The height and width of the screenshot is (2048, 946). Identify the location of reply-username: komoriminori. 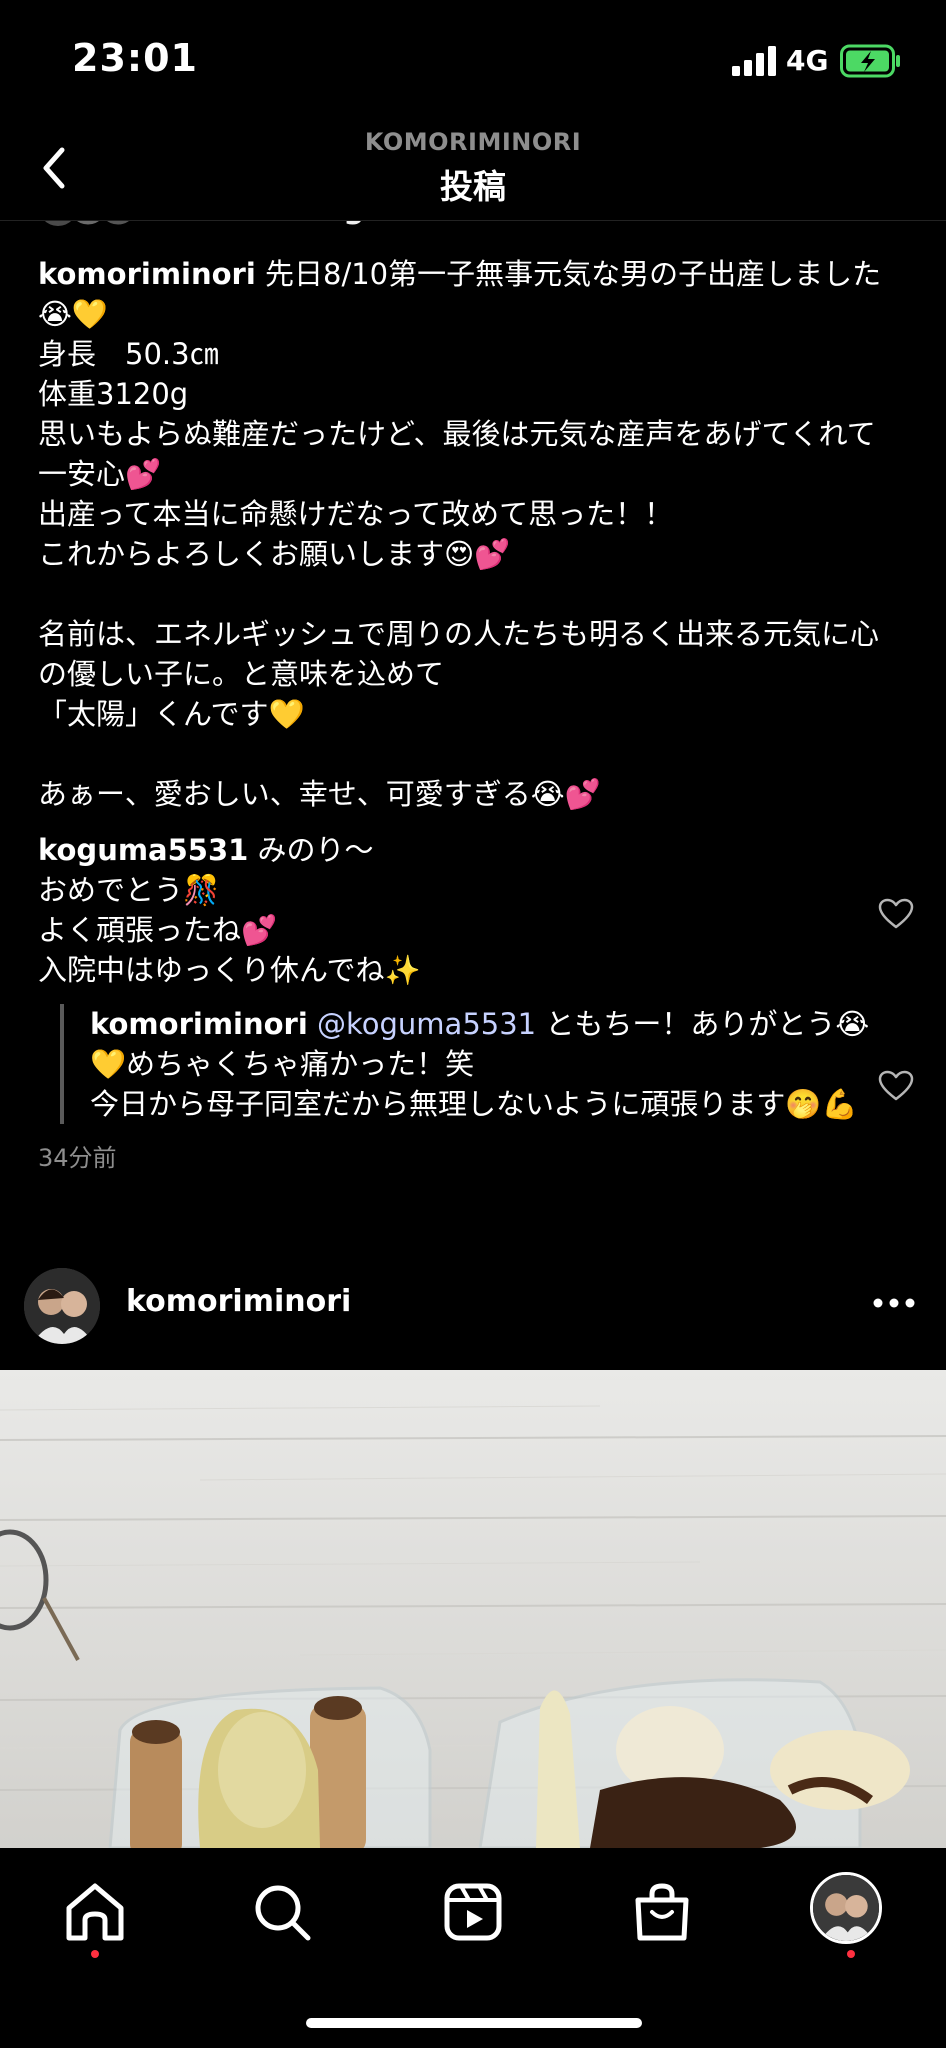
(199, 1024).